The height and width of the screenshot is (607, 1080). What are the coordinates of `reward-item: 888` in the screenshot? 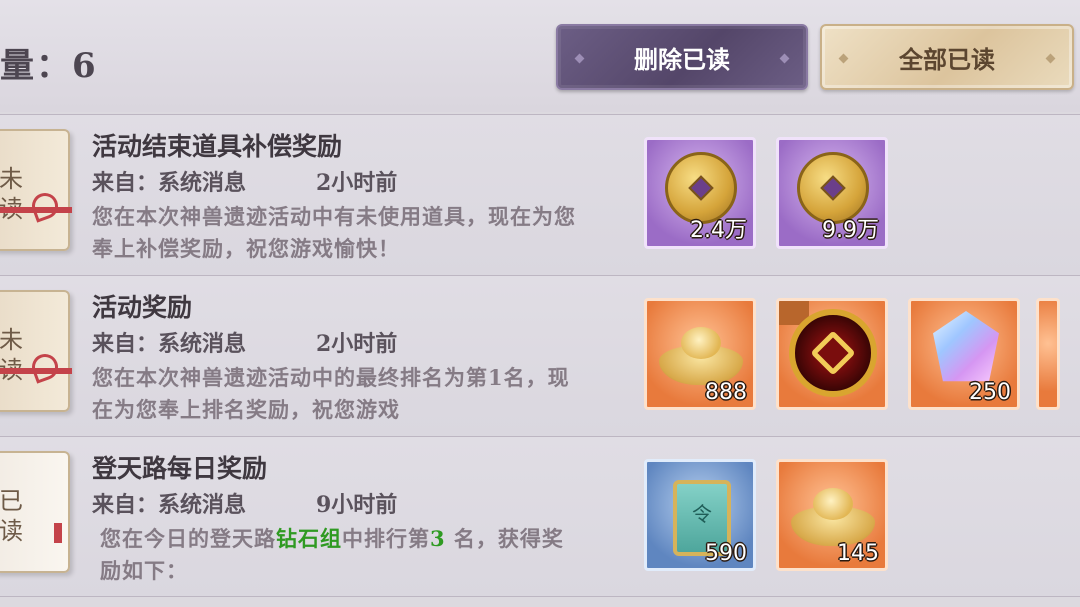 It's located at (700, 354).